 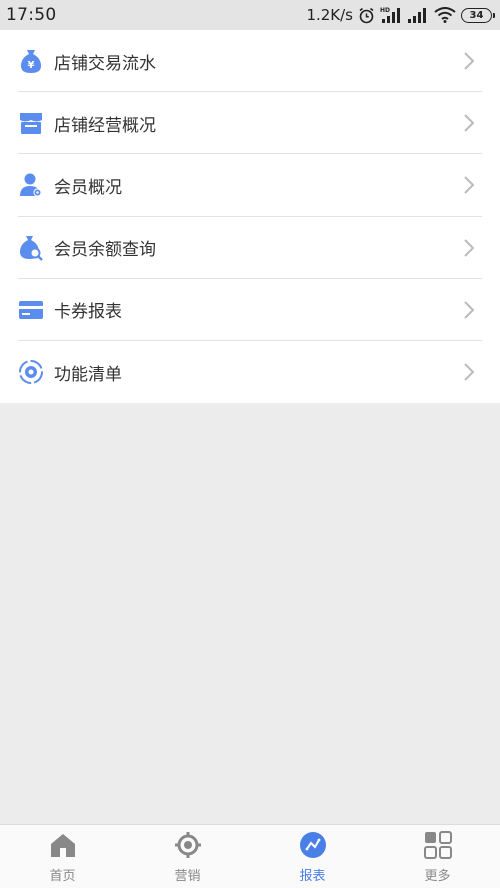 What do you see at coordinates (31, 123) in the screenshot?
I see `store-icon` at bounding box center [31, 123].